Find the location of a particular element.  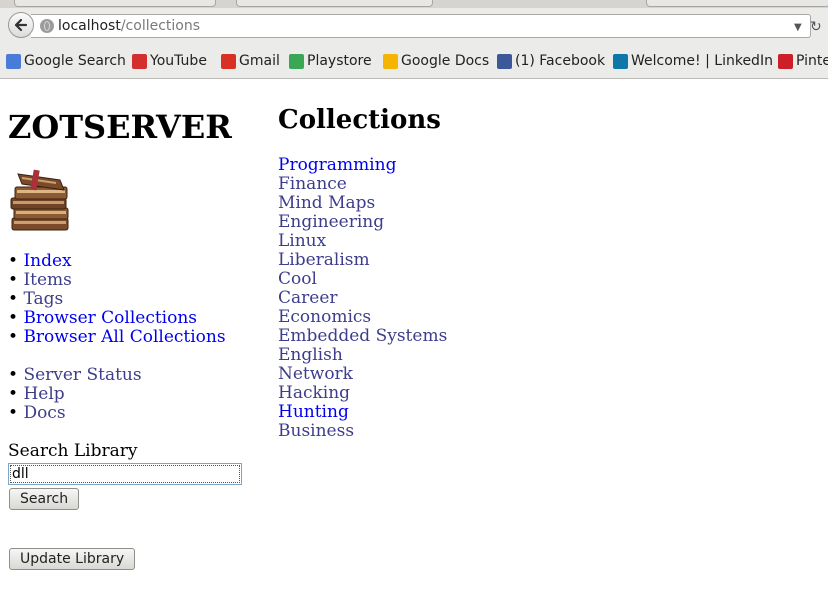

books-logo-icon is located at coordinates (39, 200).